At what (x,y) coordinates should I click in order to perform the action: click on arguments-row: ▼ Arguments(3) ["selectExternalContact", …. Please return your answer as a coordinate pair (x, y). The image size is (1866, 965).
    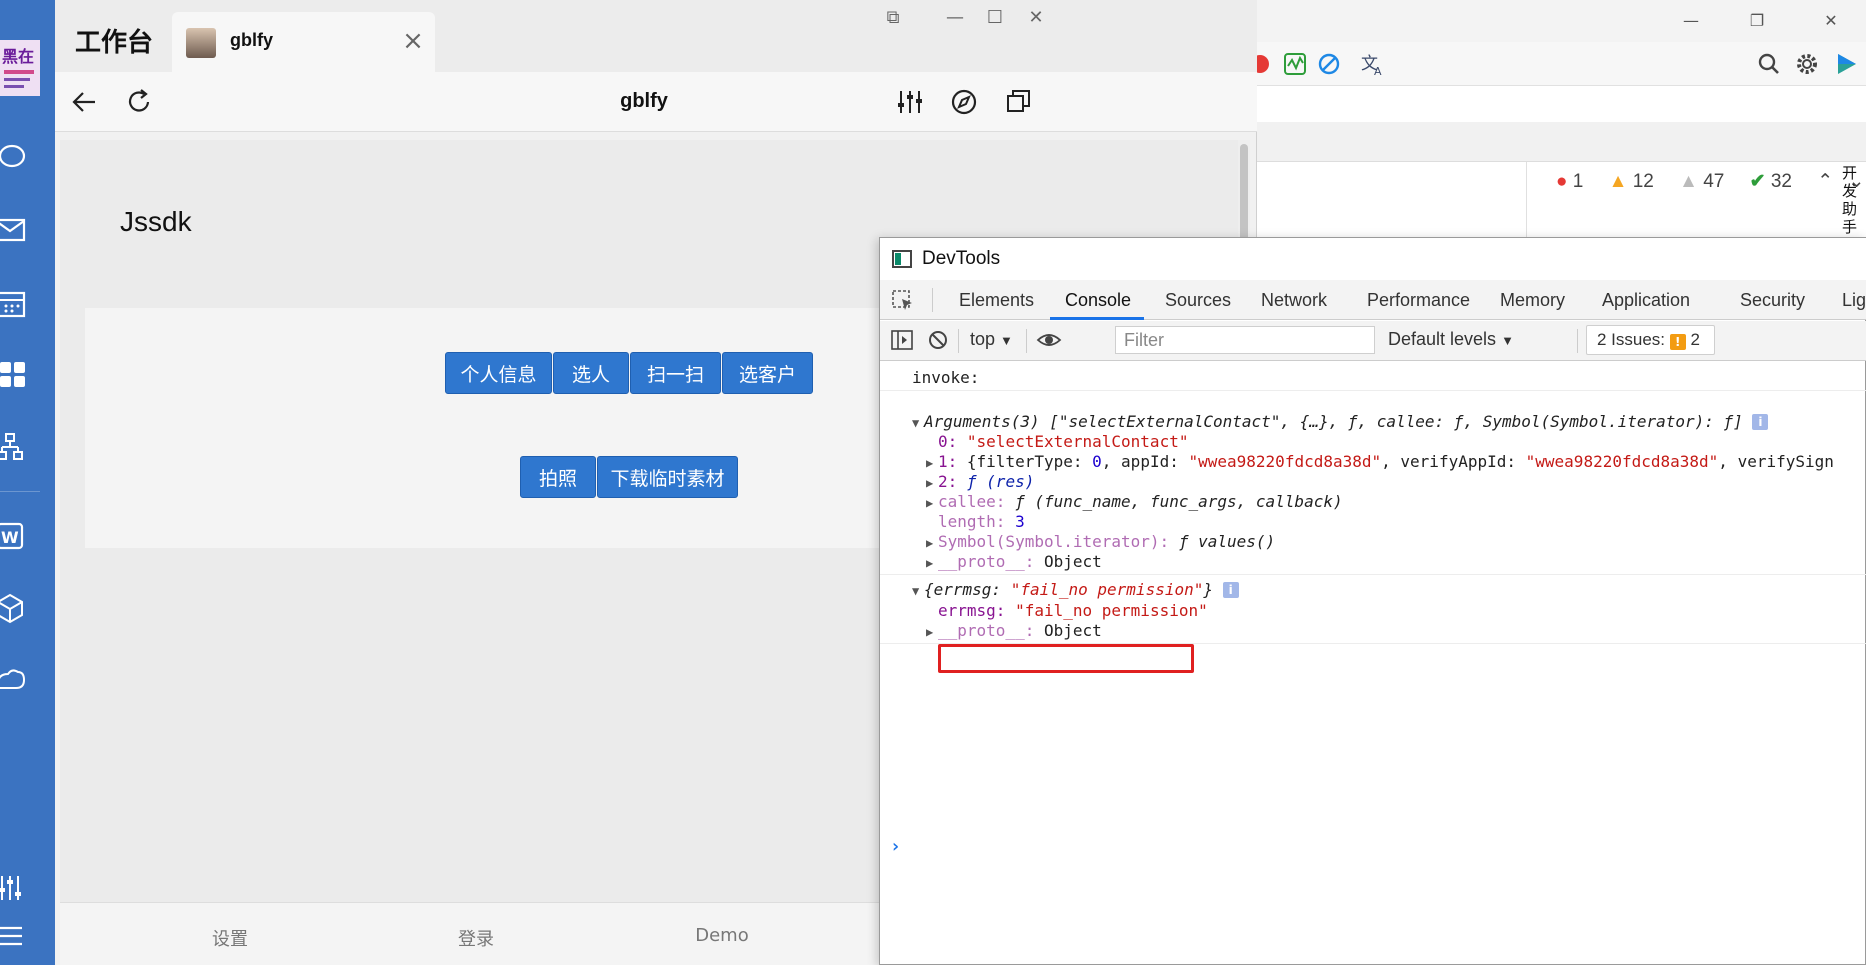
    Looking at the image, I should click on (1340, 421).